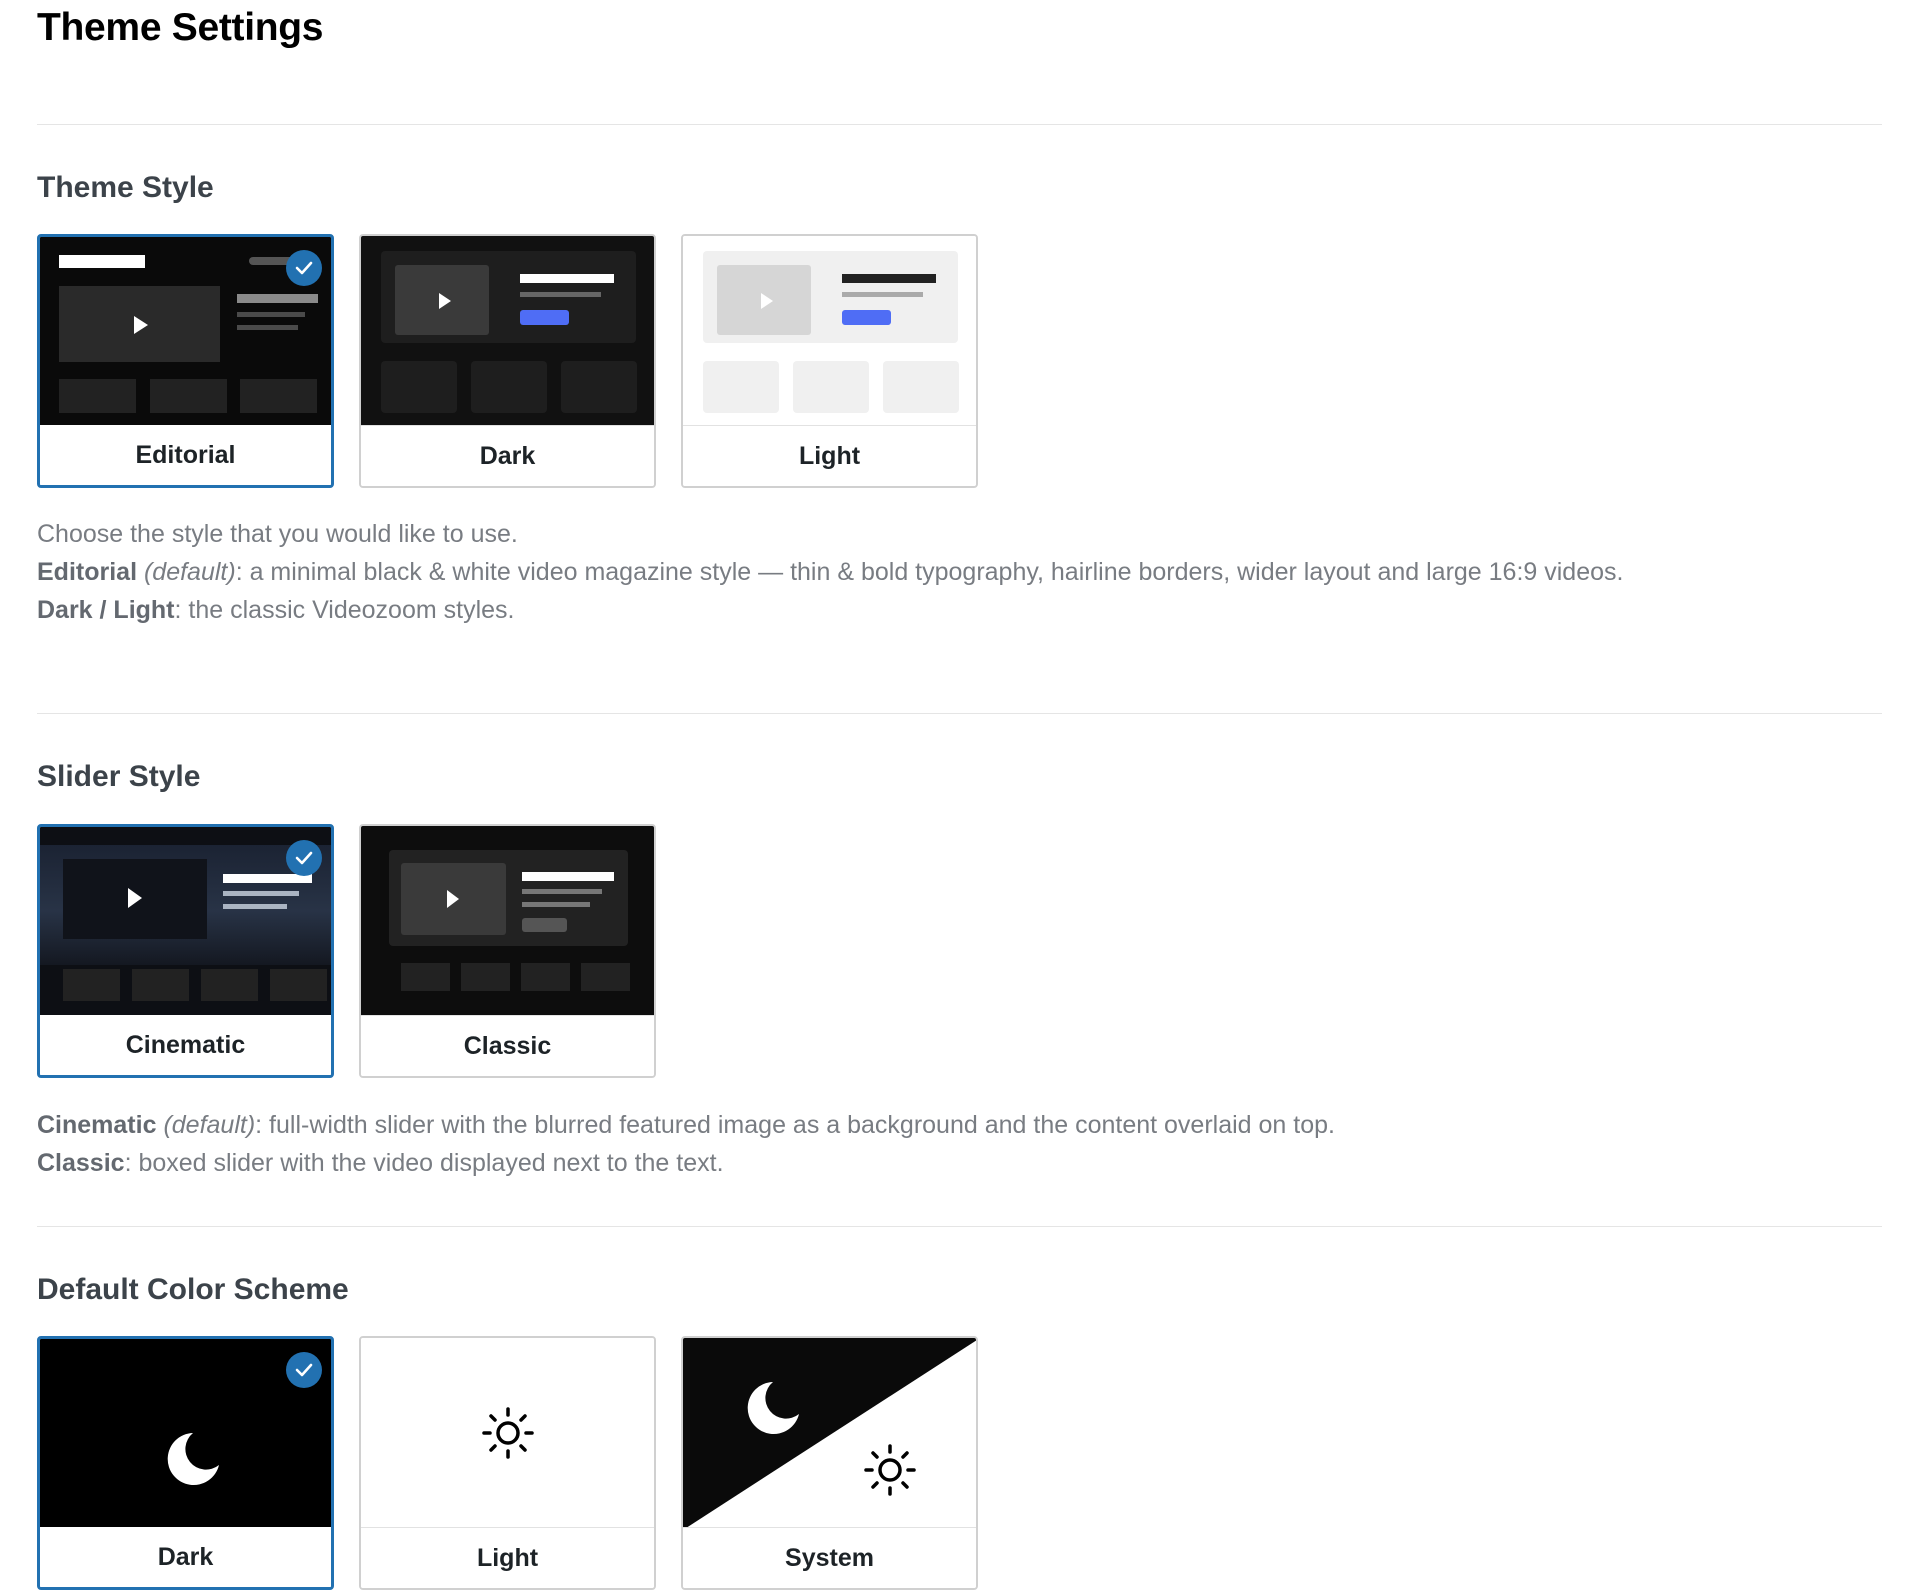 This screenshot has width=1920, height=1590. Describe the element at coordinates (119, 776) in the screenshot. I see `slider-style-title: Slider Style` at that location.